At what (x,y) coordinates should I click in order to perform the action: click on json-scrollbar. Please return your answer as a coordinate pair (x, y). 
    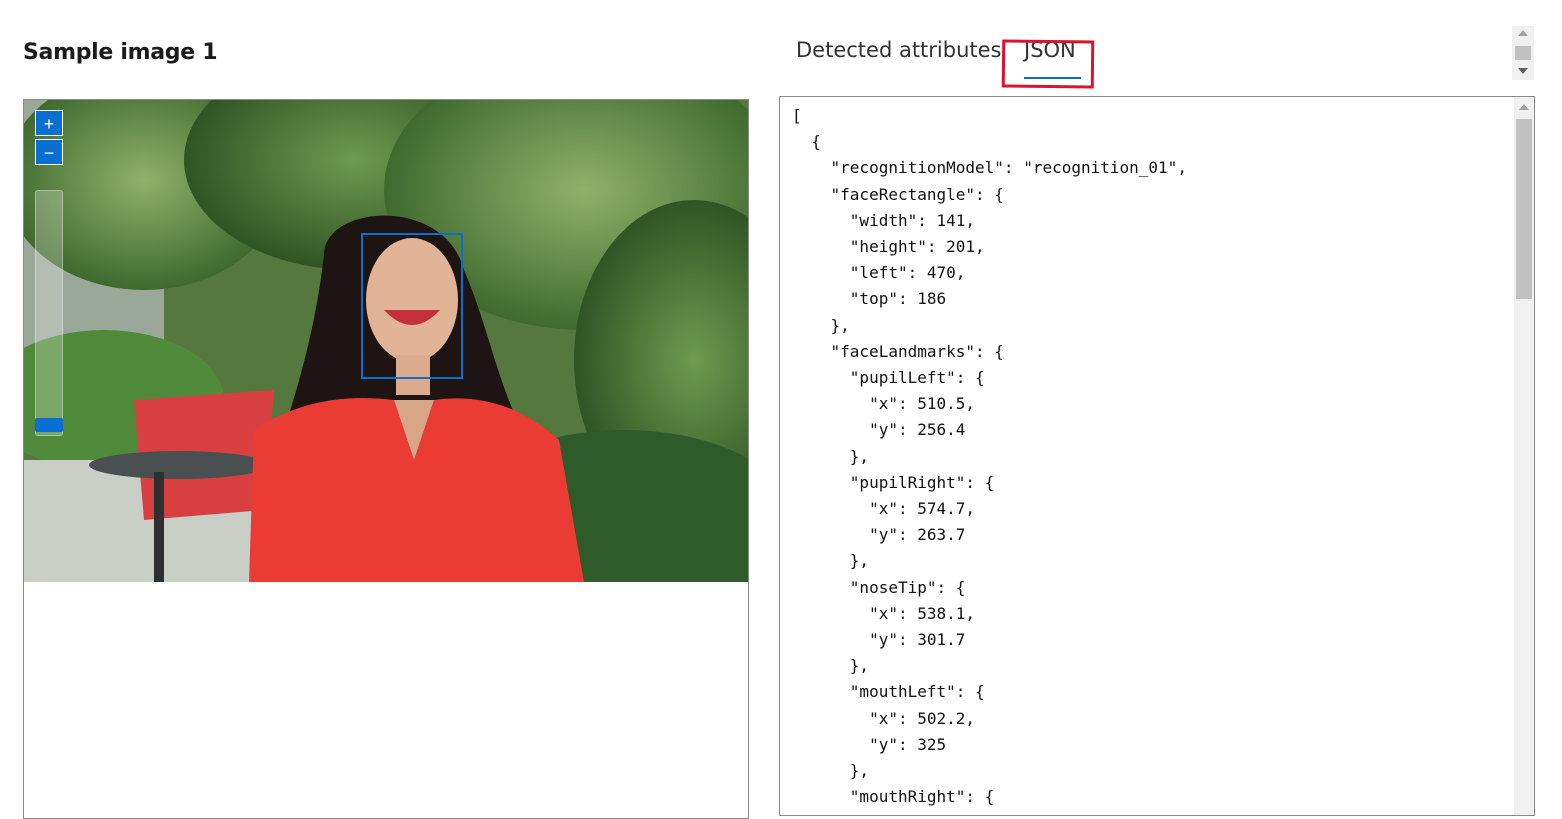
    Looking at the image, I should click on (1524, 456).